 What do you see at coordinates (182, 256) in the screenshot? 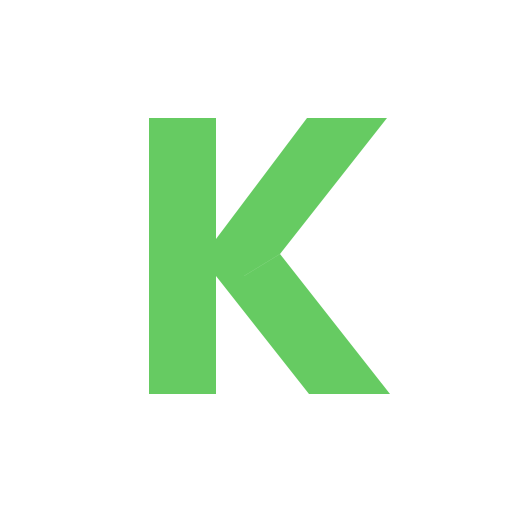
I see `k-vertical-stem` at bounding box center [182, 256].